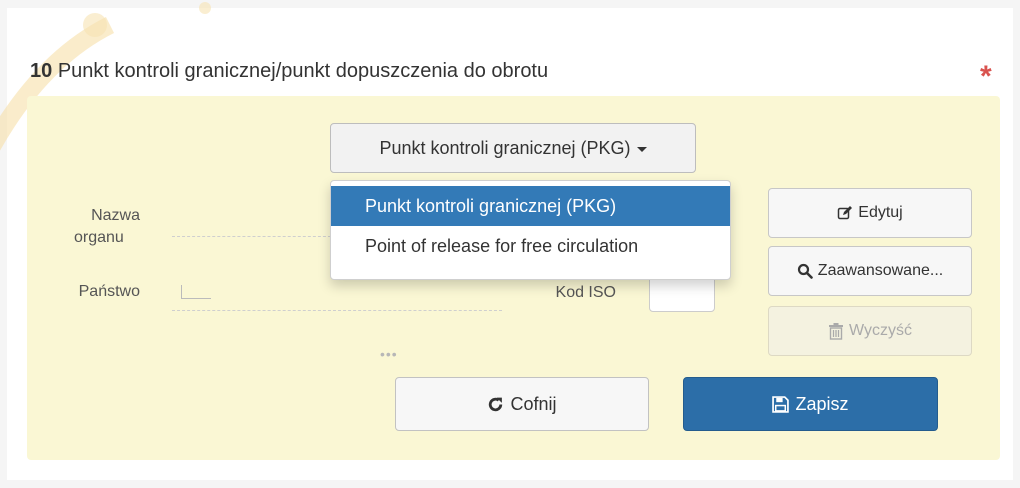 This screenshot has height=488, width=1020. I want to click on edit-button: Edytuj, so click(870, 213).